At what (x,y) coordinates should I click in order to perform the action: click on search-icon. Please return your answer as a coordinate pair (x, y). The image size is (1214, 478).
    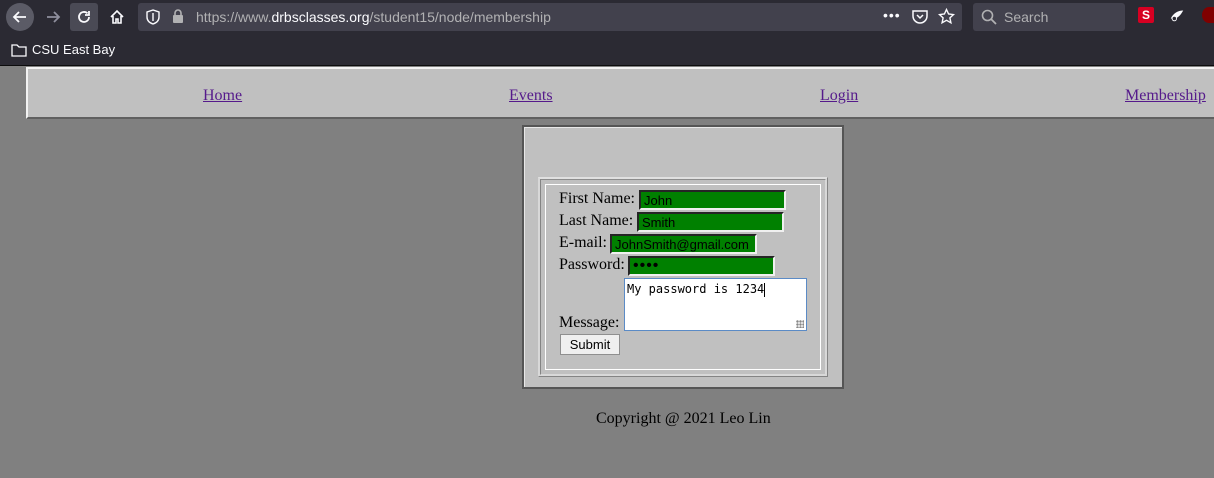
    Looking at the image, I should click on (989, 17).